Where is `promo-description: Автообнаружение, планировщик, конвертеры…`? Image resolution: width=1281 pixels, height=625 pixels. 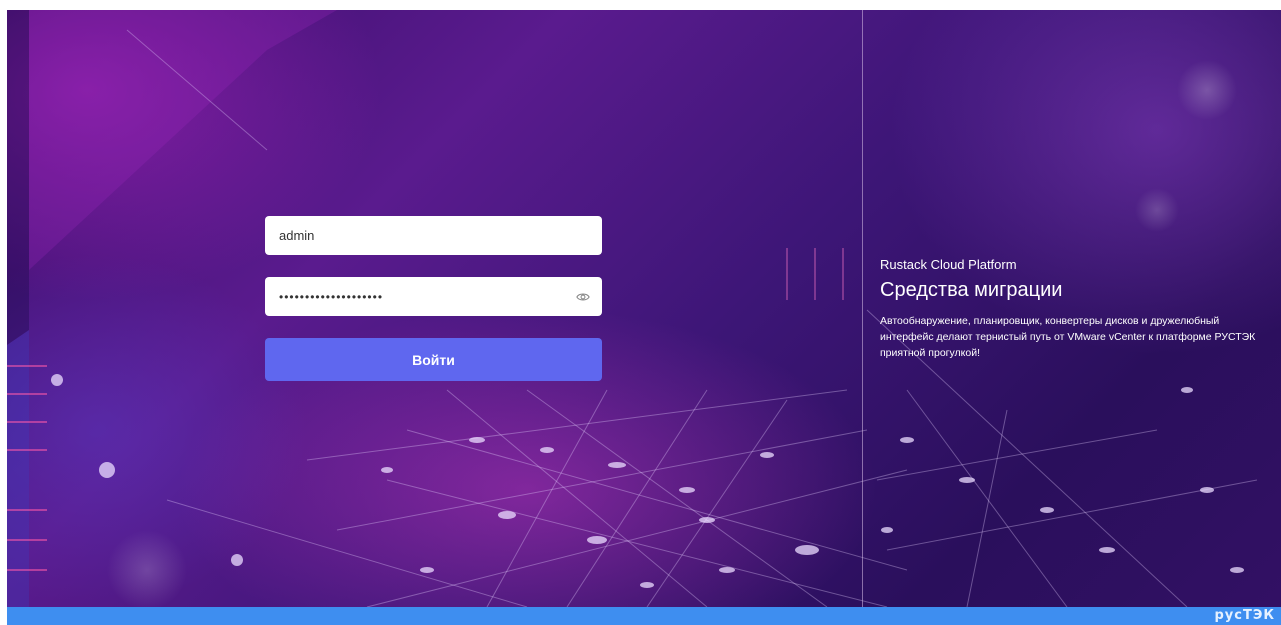
promo-description: Автообнаружение, планировщик, конвертеры… is located at coordinates (1068, 337).